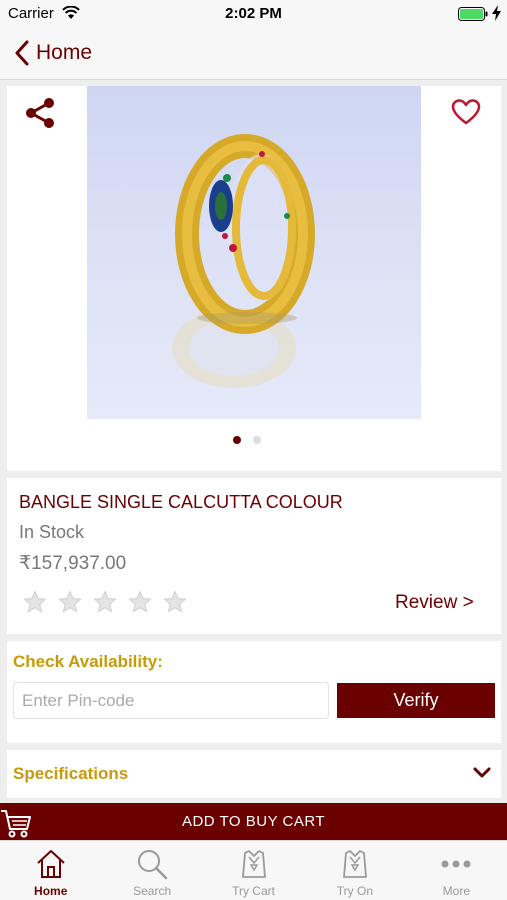 Image resolution: width=507 pixels, height=900 pixels. What do you see at coordinates (456, 891) in the screenshot?
I see `tab-label: More` at bounding box center [456, 891].